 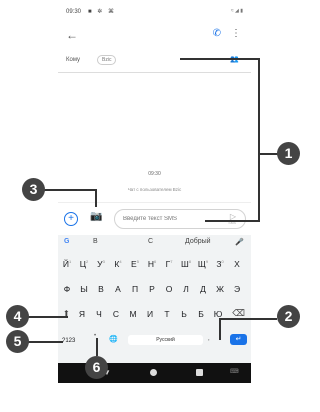 What do you see at coordinates (203, 289) in the screenshot?
I see `key-д: Д` at bounding box center [203, 289].